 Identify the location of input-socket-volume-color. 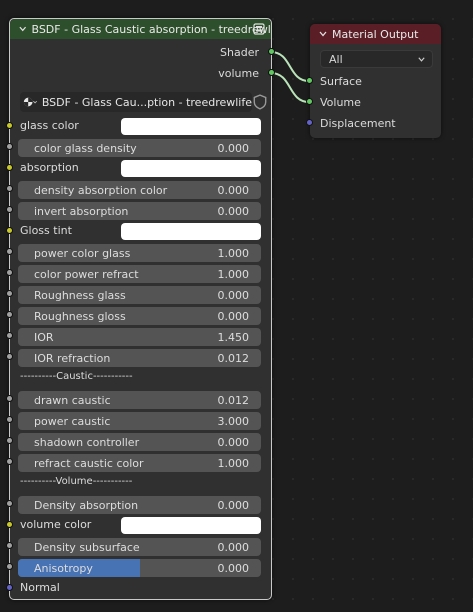
(9, 524).